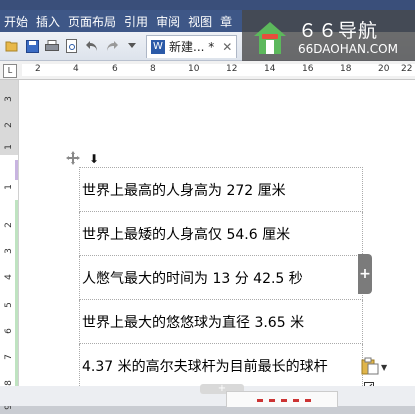  Describe the element at coordinates (226, 21) in the screenshot. I see `menu-item-section: 章` at that location.